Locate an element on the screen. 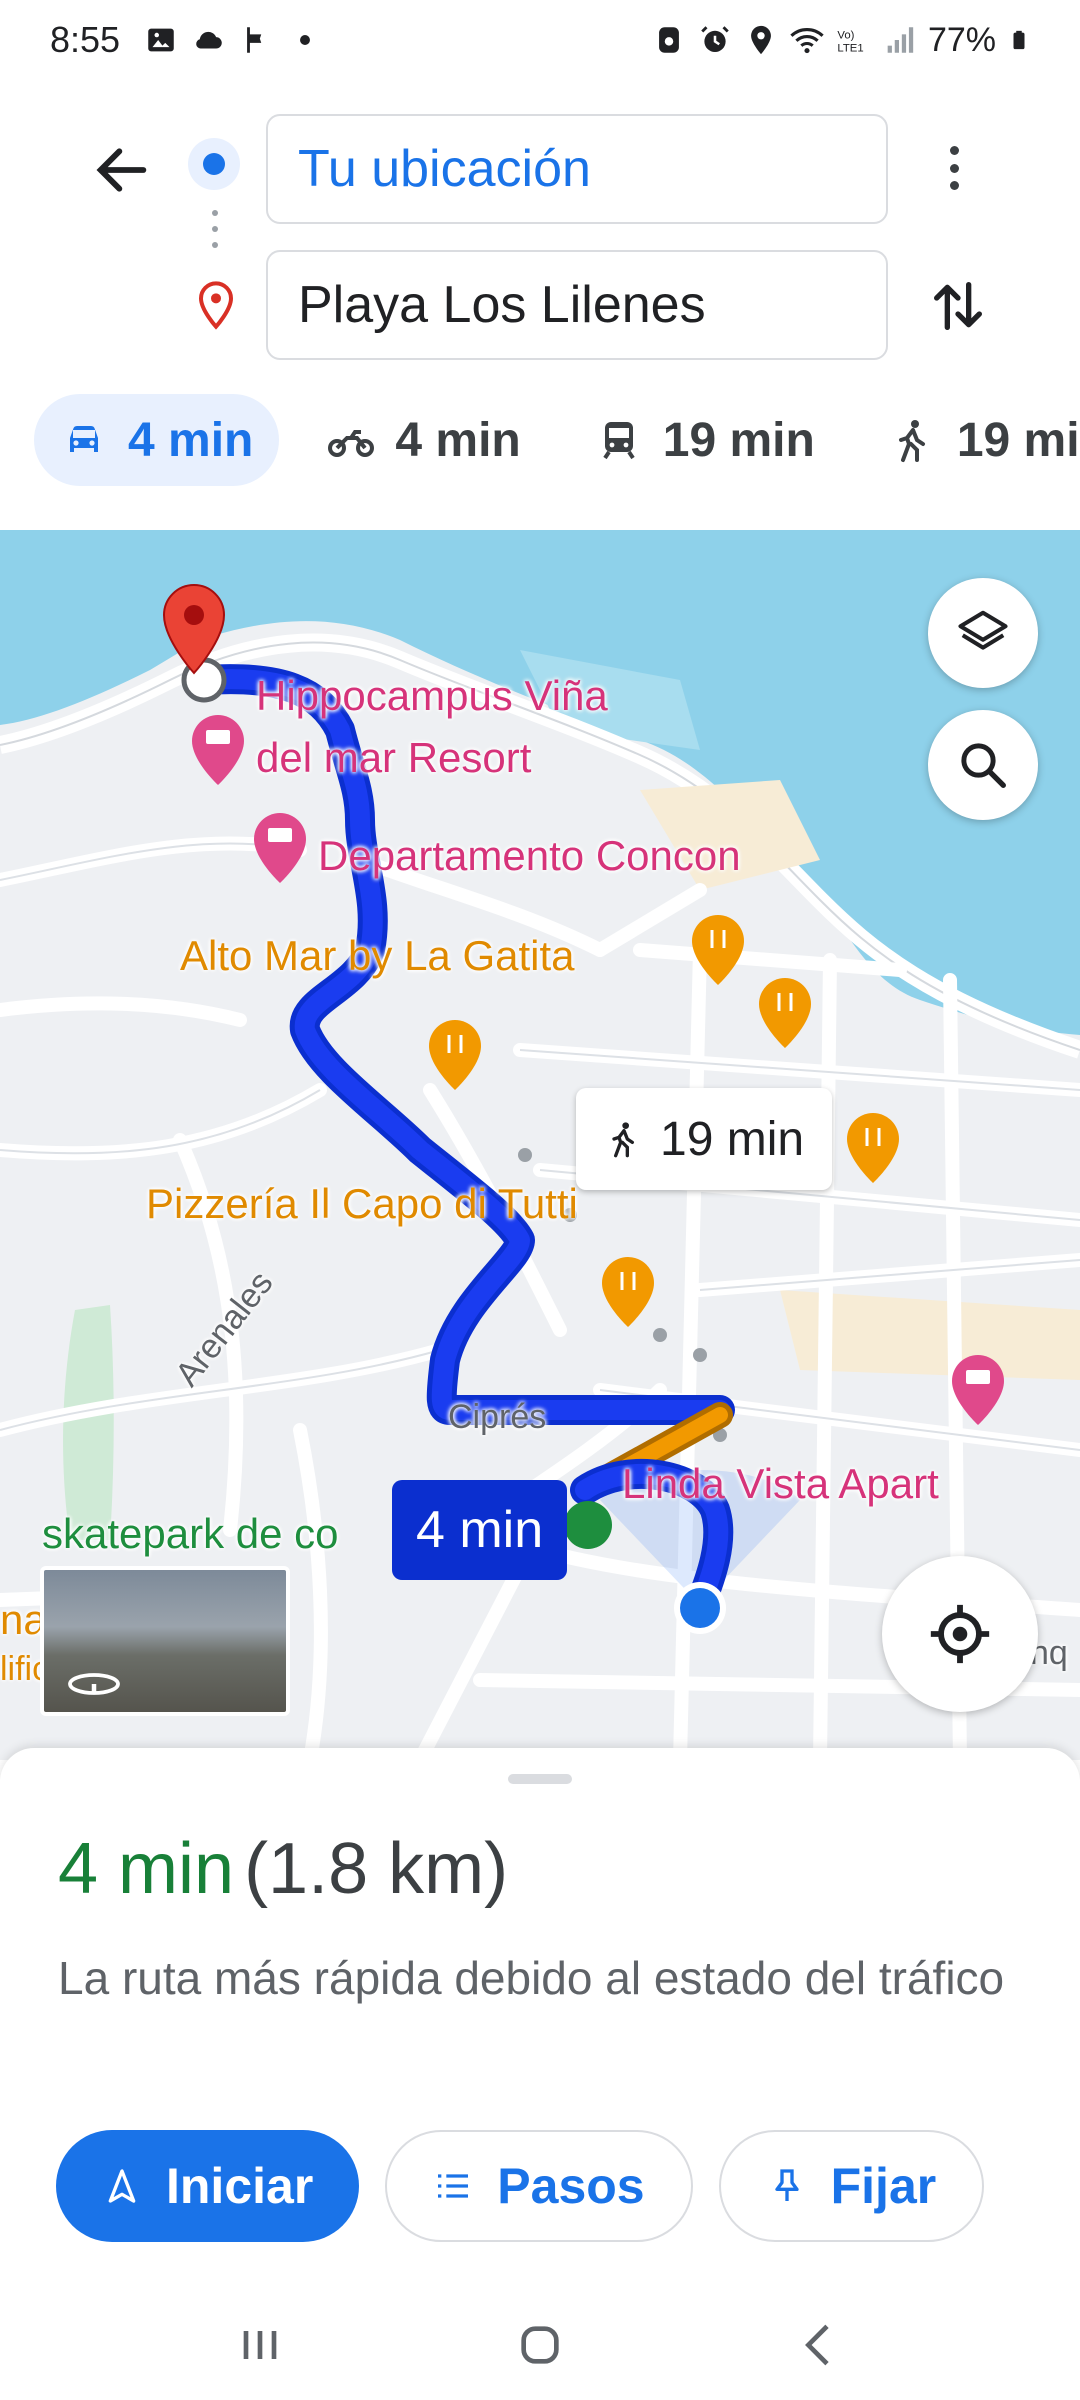 Image resolution: width=1080 pixels, height=2400 pixels. alarm-icon is located at coordinates (715, 39).